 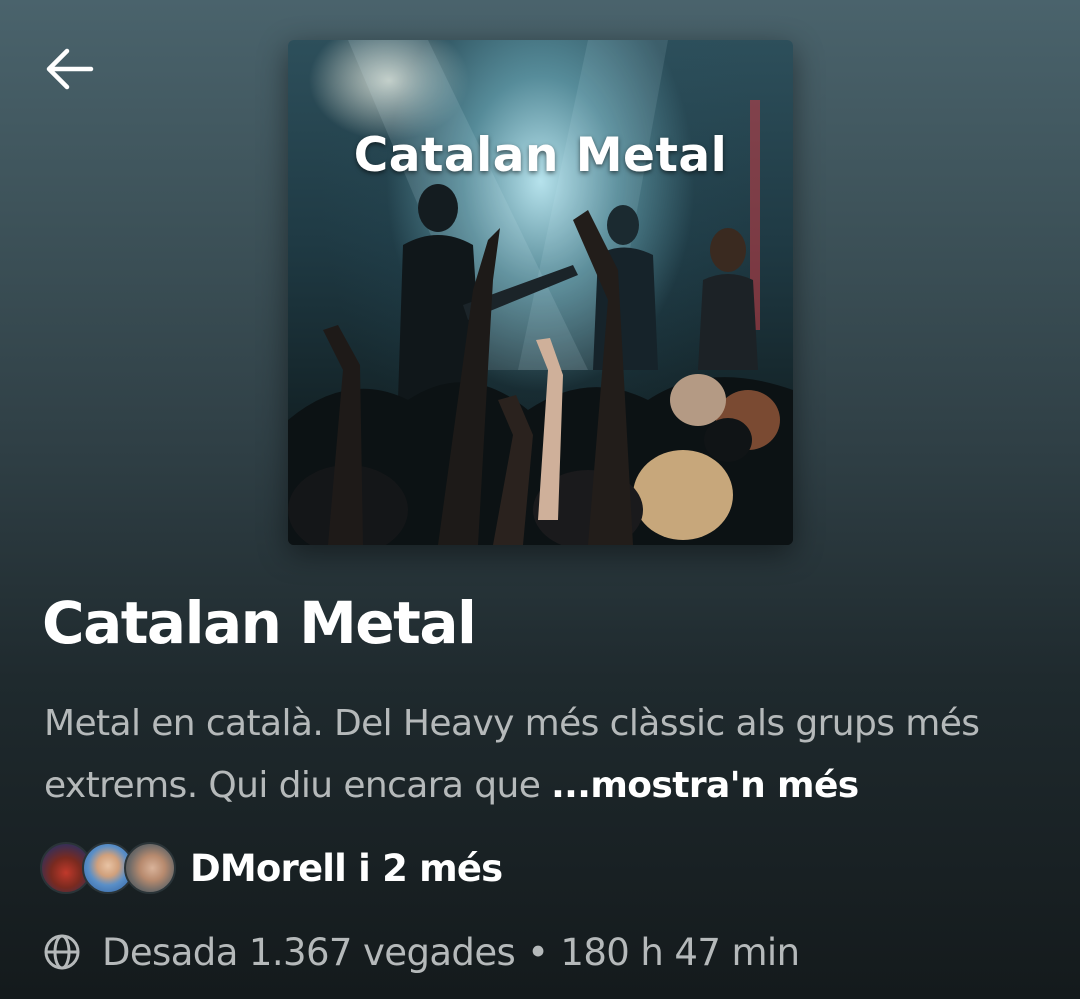 I want to click on owner-avatars, so click(x=108, y=868).